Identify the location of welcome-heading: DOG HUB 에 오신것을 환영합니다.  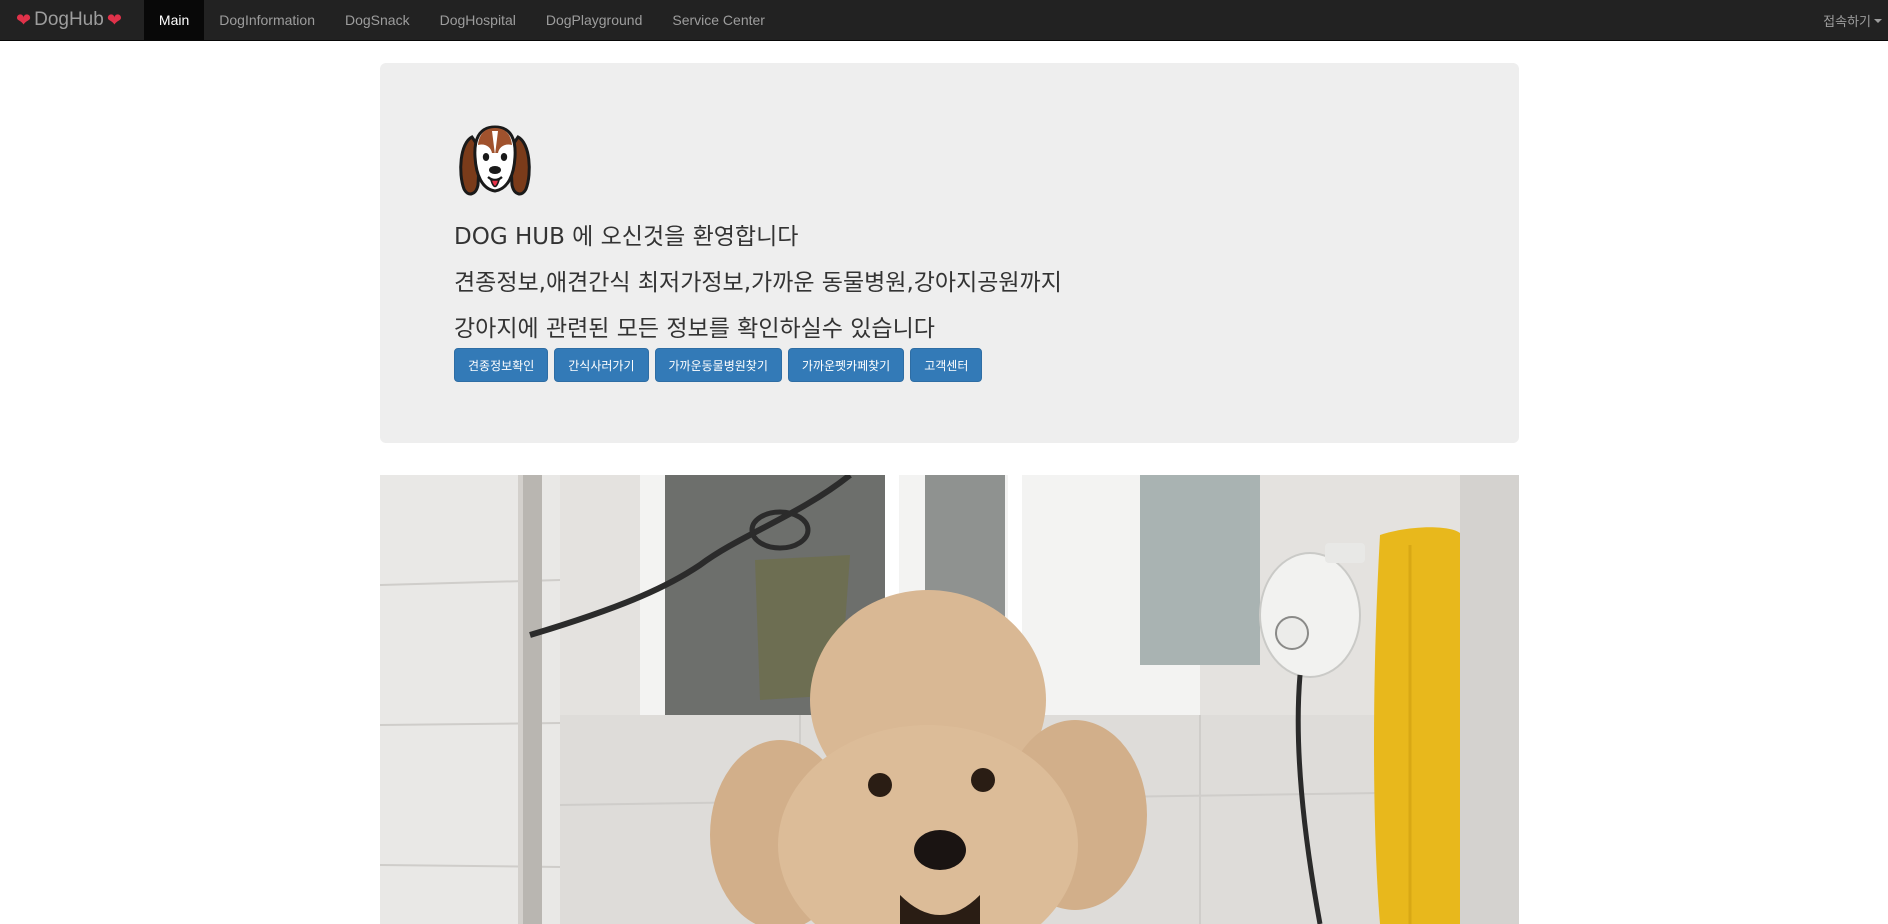
(626, 237).